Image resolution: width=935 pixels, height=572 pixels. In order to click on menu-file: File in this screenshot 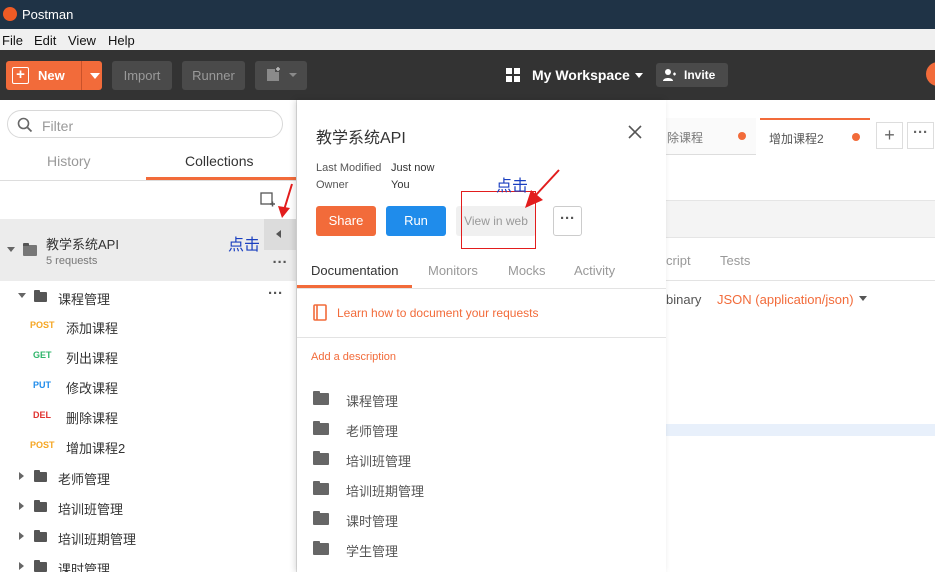, I will do `click(12, 40)`.